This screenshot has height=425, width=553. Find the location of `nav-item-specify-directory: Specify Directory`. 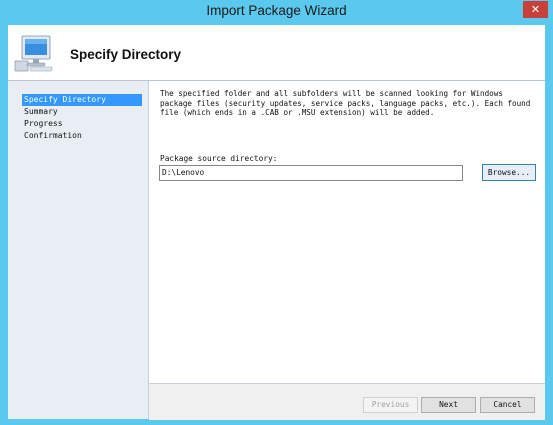

nav-item-specify-directory: Specify Directory is located at coordinates (82, 100).